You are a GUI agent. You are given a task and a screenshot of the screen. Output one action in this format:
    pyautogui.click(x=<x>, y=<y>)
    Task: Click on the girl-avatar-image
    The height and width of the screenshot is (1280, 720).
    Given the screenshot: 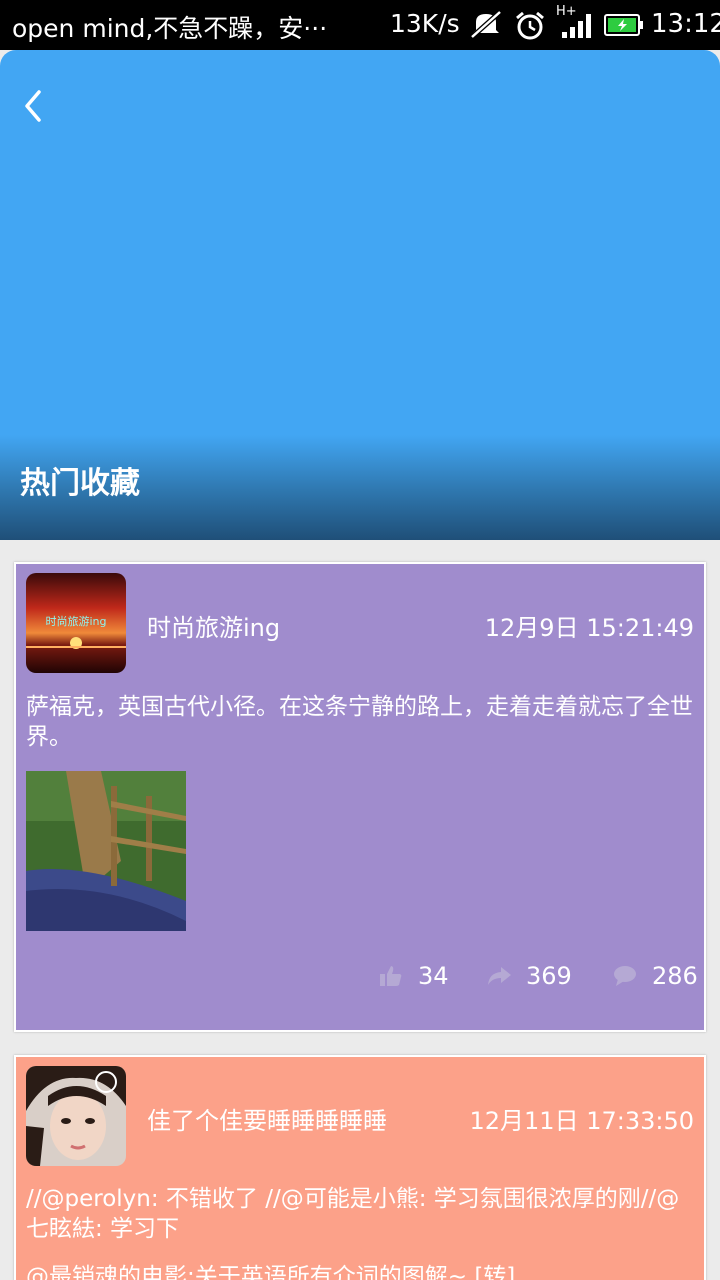 What is the action you would take?
    pyautogui.click(x=76, y=1116)
    